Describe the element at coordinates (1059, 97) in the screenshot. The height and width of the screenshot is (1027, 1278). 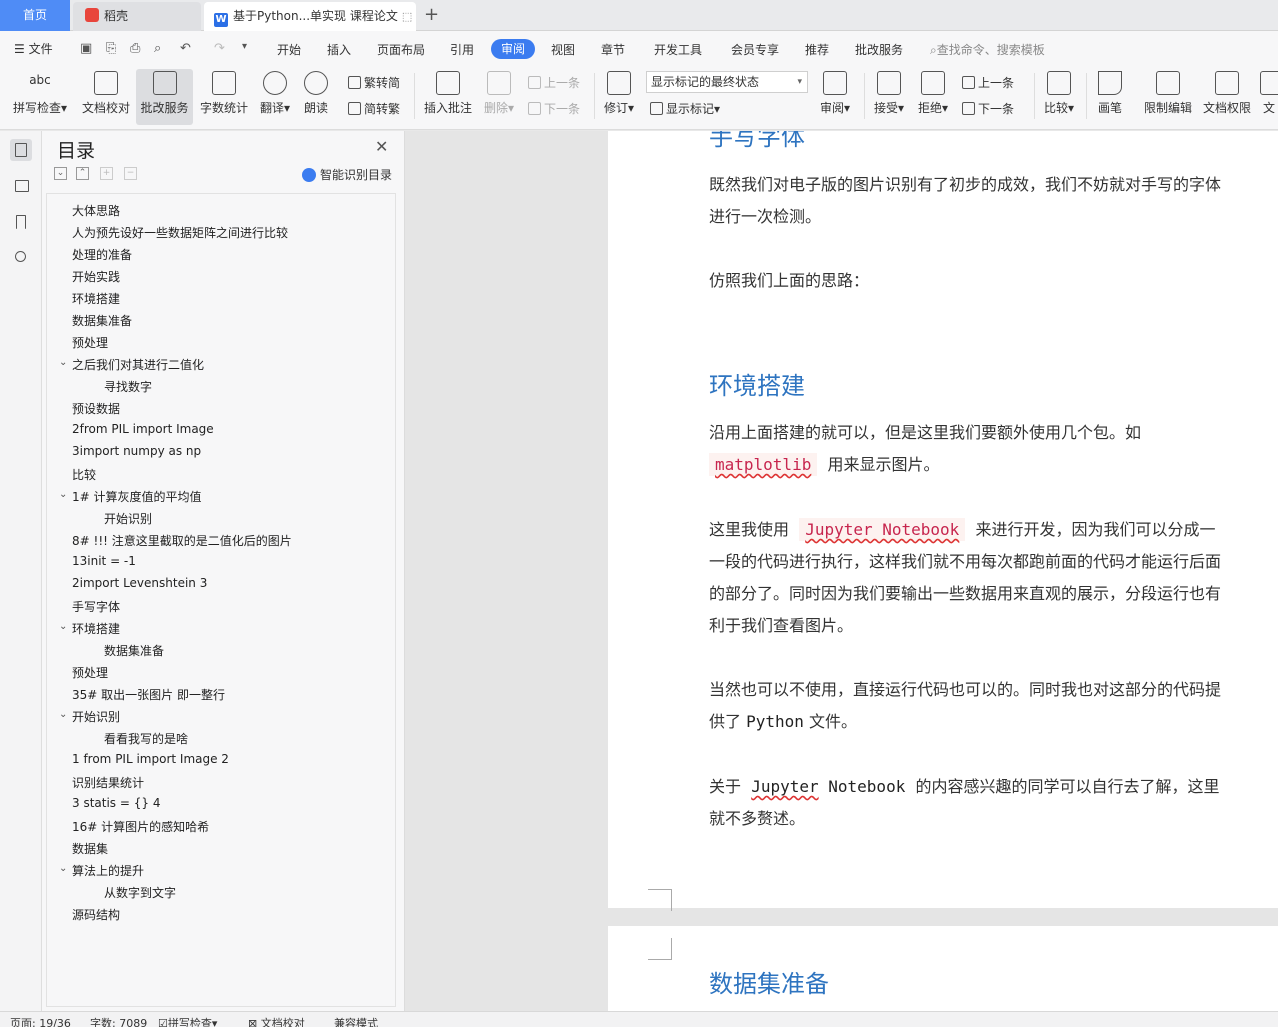
I see `compare-button: 比较▾` at that location.